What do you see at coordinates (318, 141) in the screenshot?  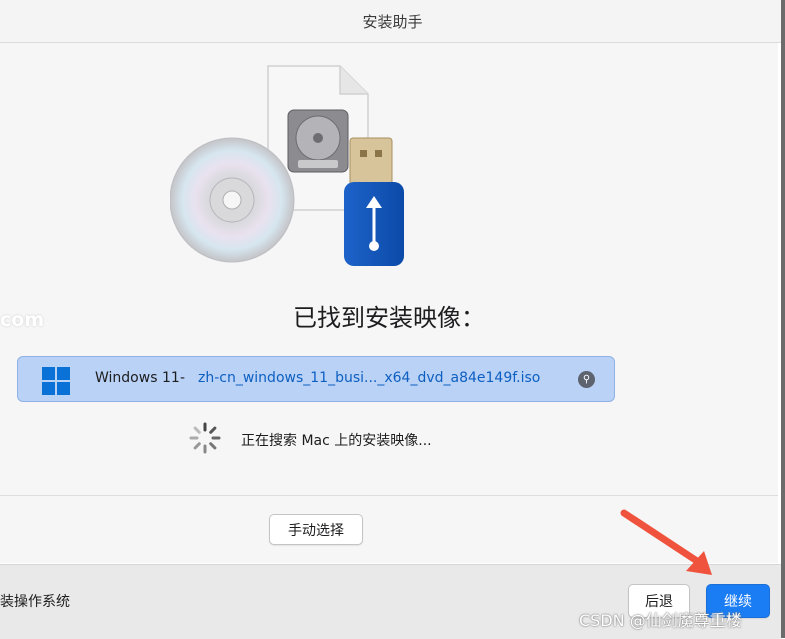 I see `hard-drive-icon` at bounding box center [318, 141].